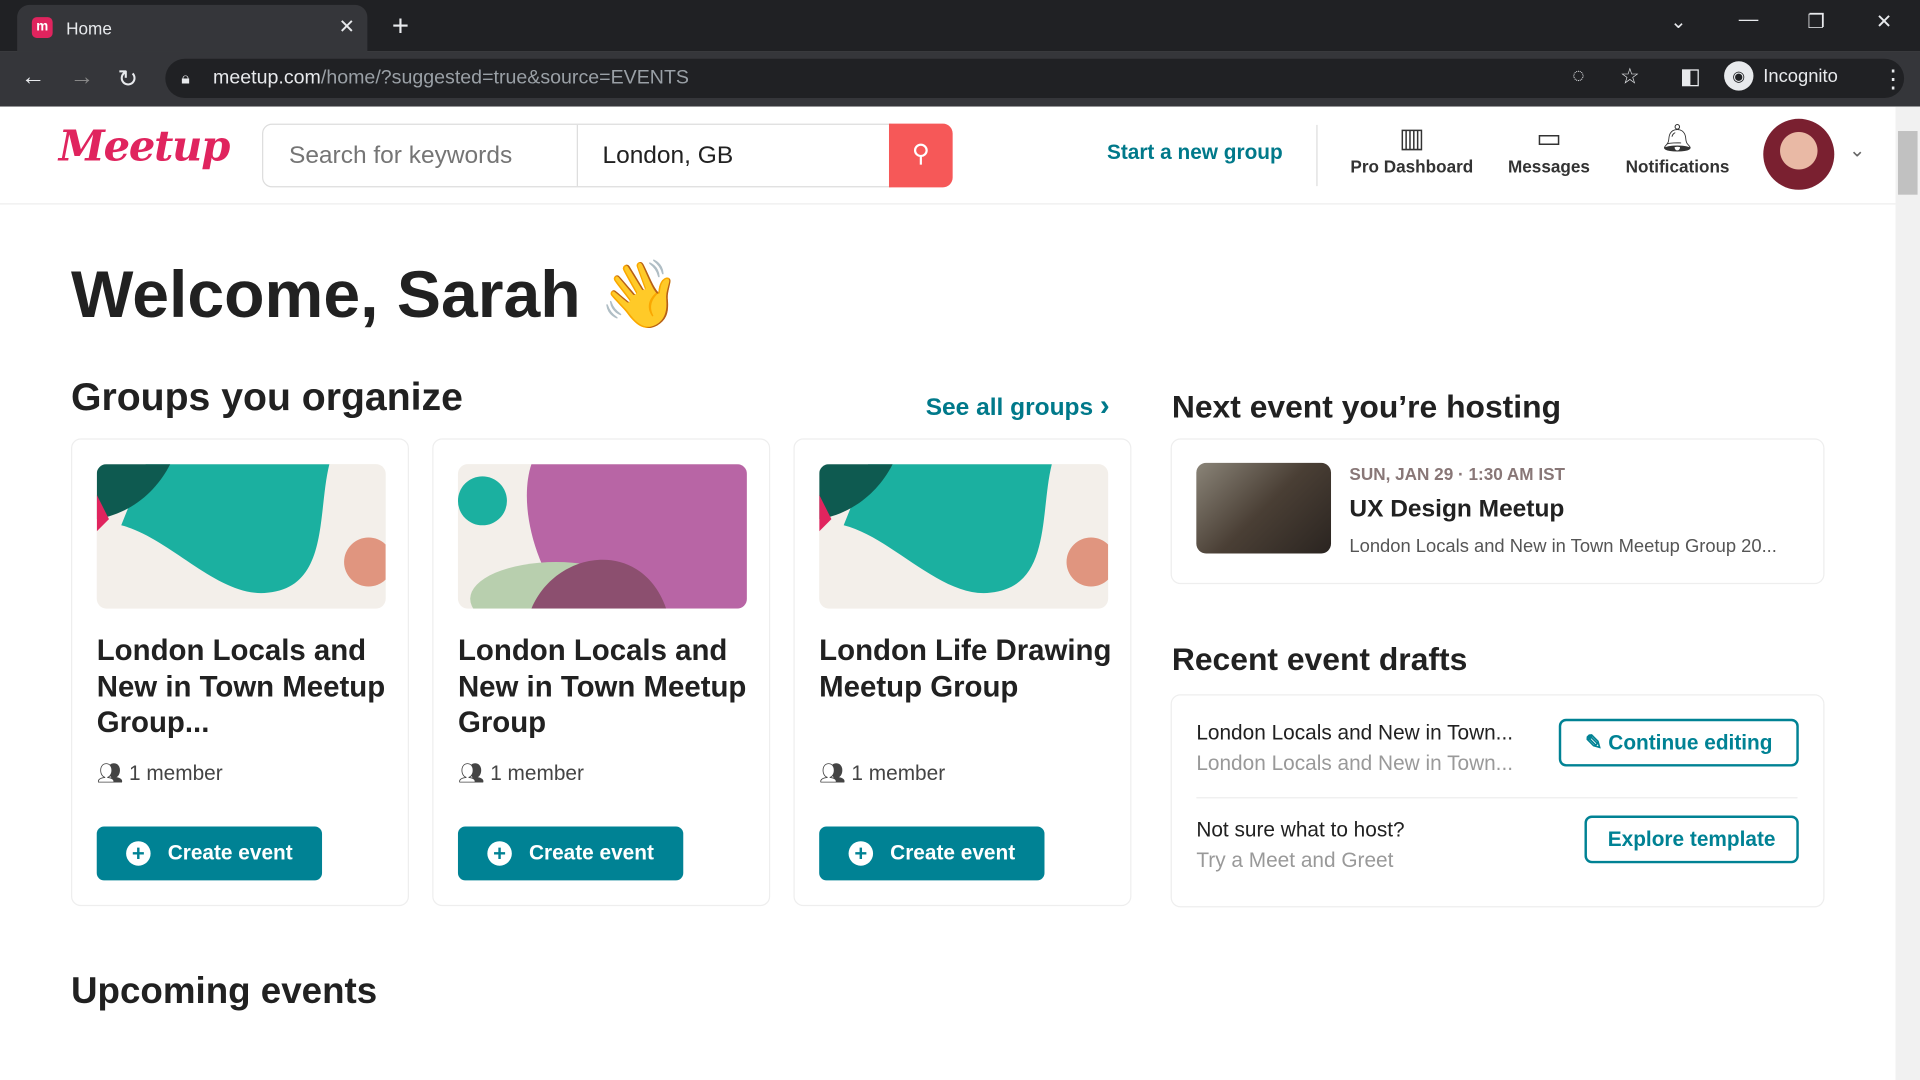  I want to click on avatar, so click(1799, 154).